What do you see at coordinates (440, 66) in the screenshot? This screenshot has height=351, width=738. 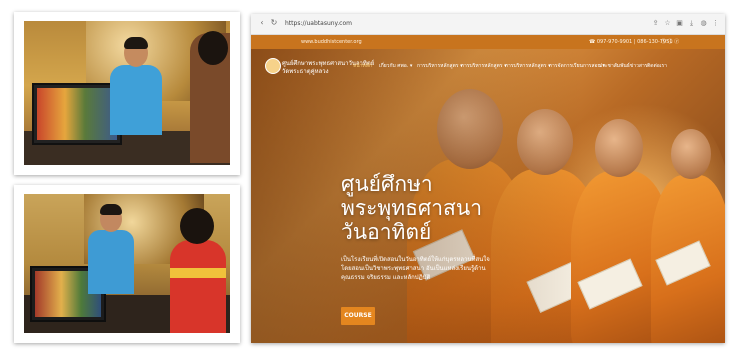 I see `nav-curriculum-1: การบริหารหลักสูตร ▾` at bounding box center [440, 66].